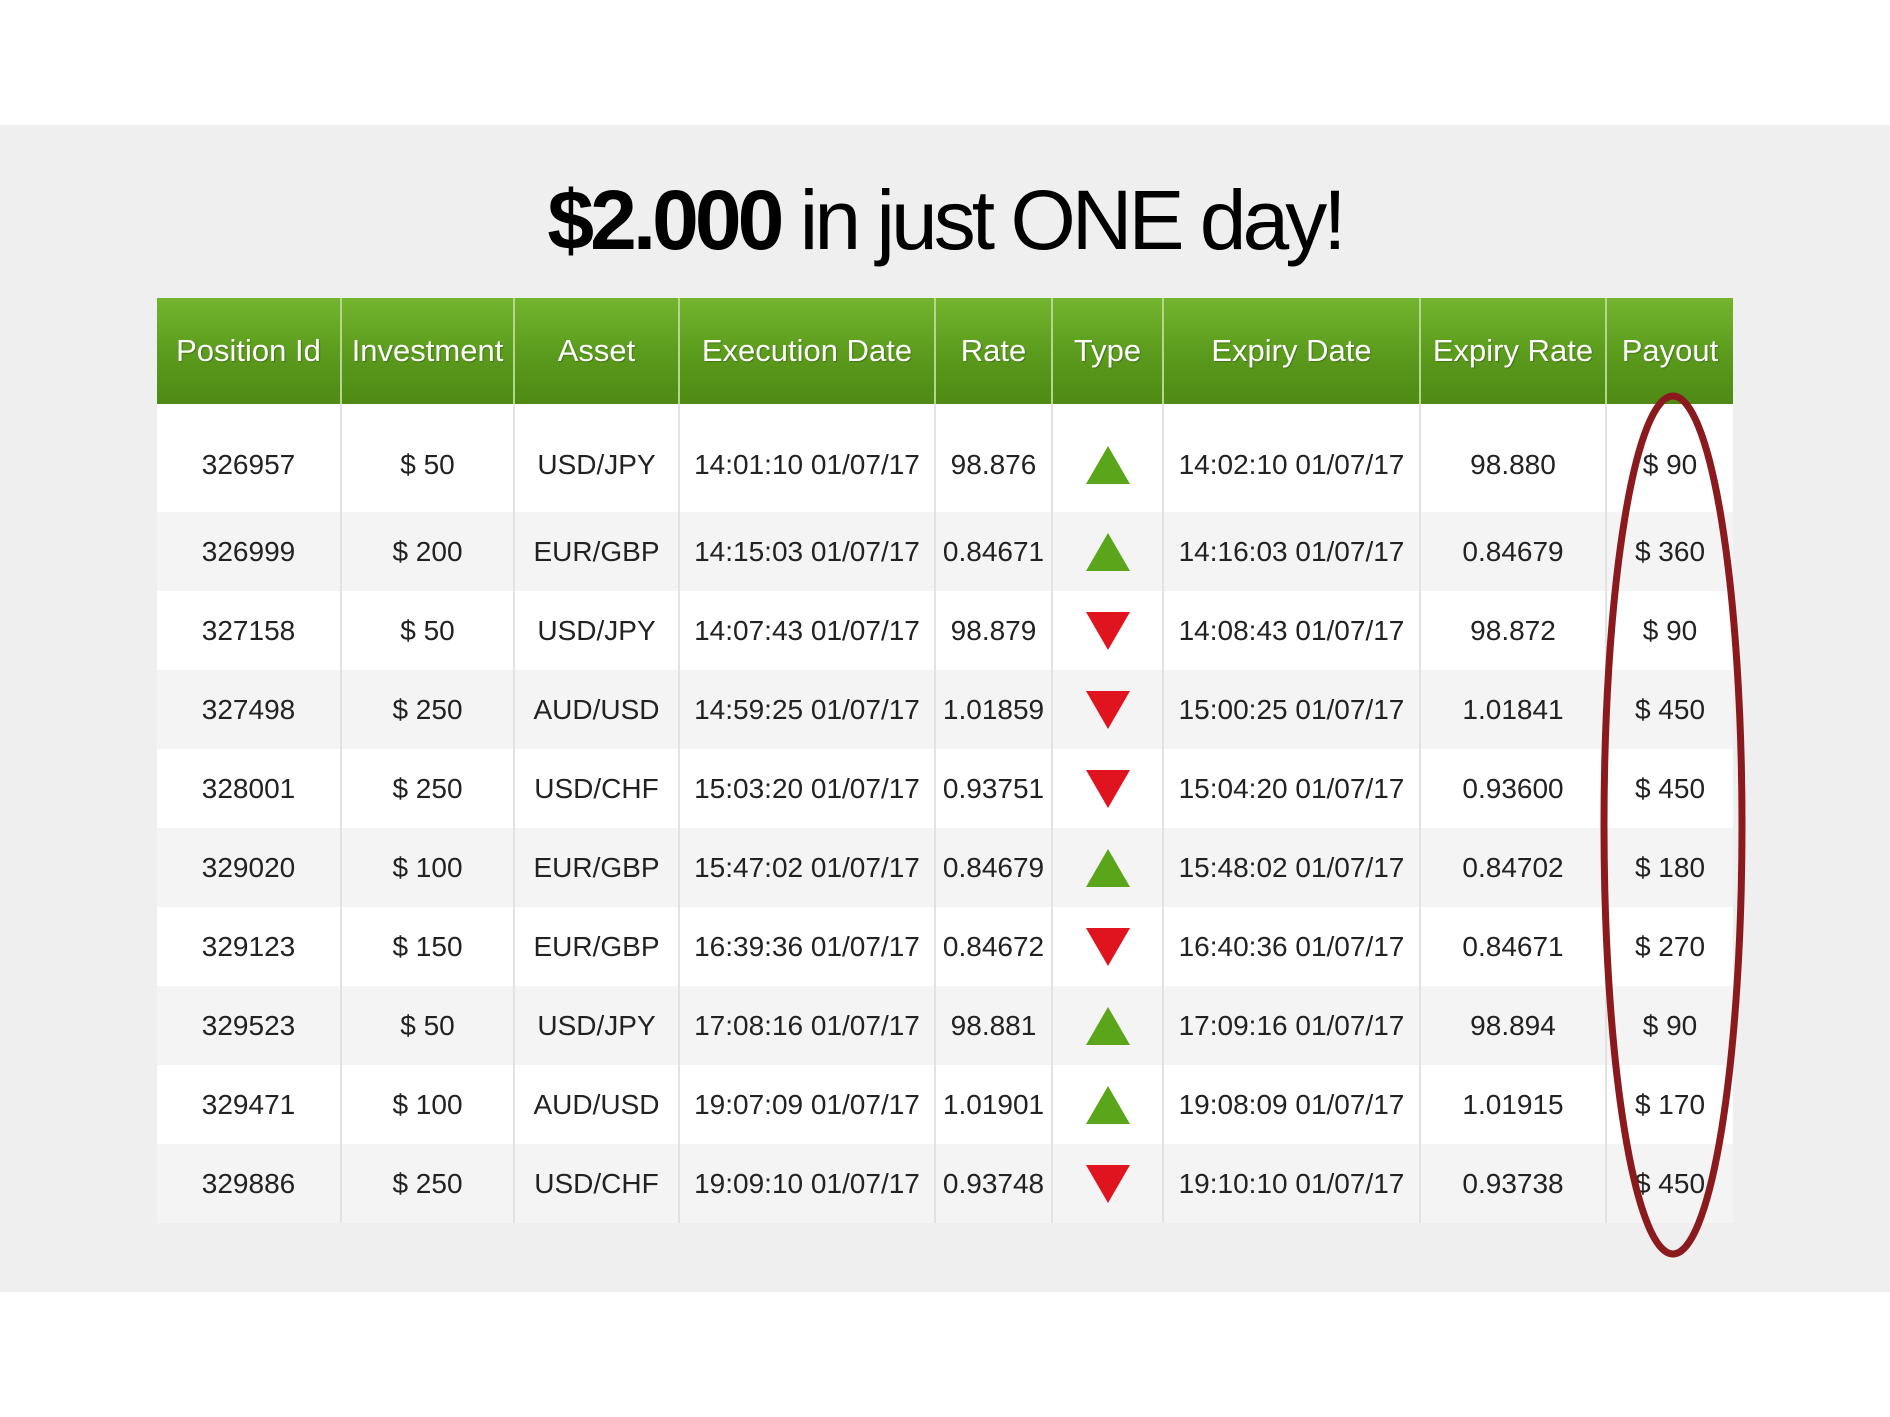 The width and height of the screenshot is (1890, 1417). Describe the element at coordinates (249, 630) in the screenshot. I see `cell-position-id: 327158` at that location.